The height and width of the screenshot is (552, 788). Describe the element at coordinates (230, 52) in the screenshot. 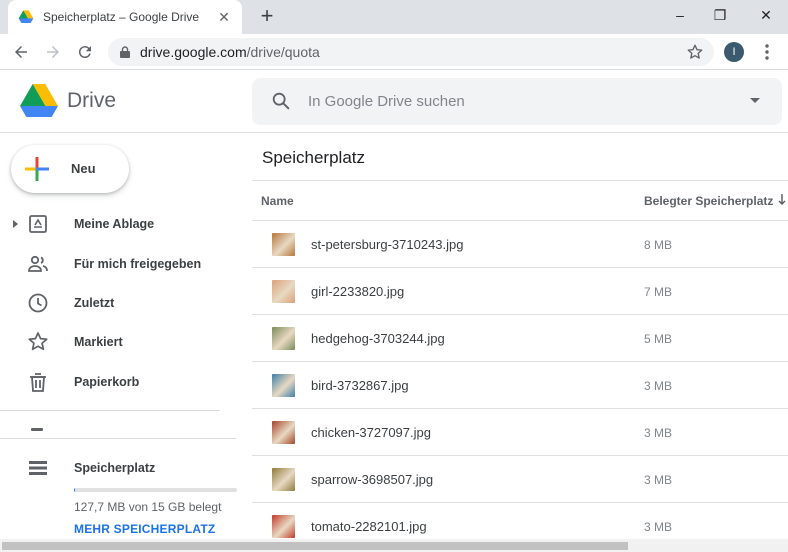

I see `url-text: drive.google.com/drive/quota` at that location.